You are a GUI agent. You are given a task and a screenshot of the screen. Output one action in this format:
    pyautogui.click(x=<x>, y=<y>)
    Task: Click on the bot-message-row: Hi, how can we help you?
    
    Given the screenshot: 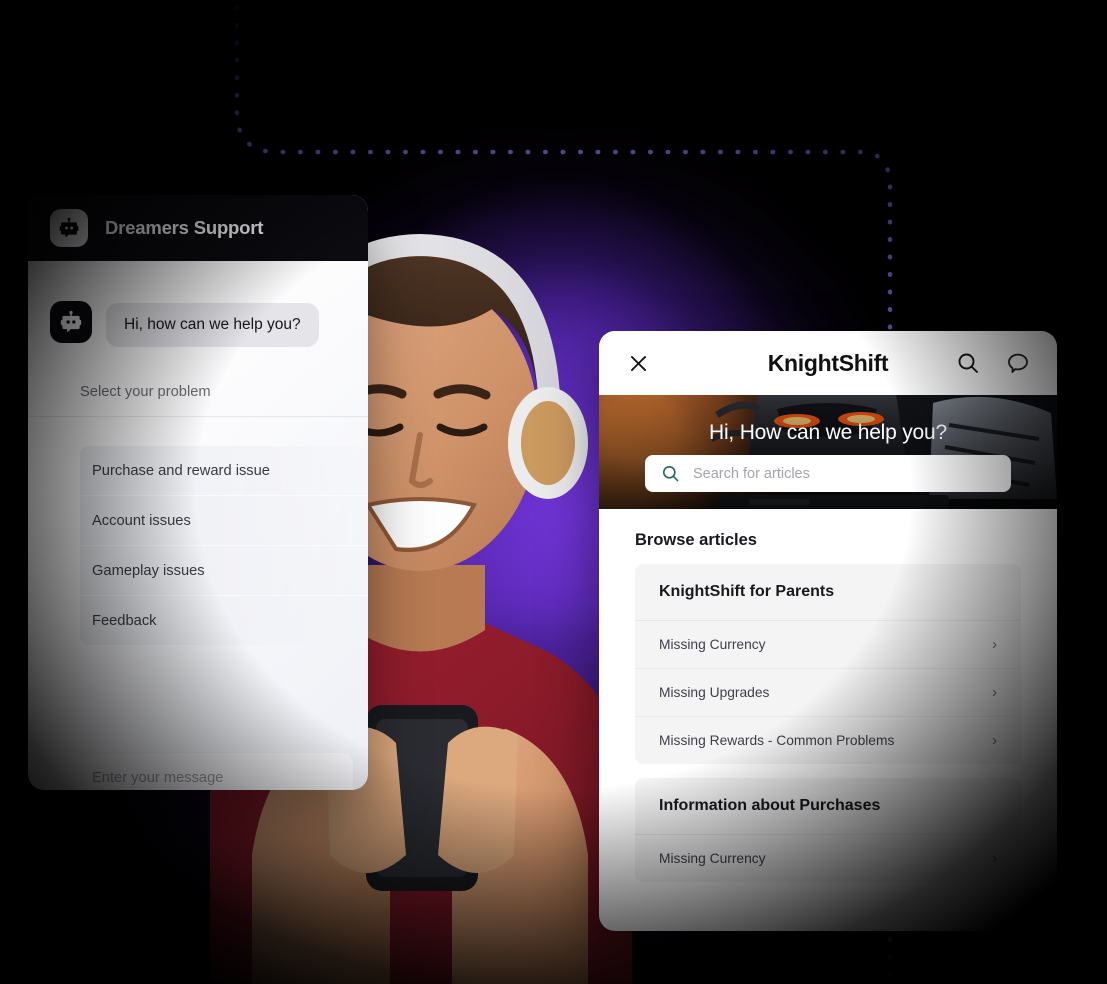 What is the action you would take?
    pyautogui.click(x=198, y=324)
    